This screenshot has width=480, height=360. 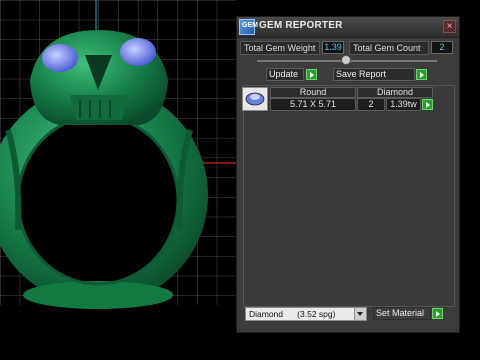 What do you see at coordinates (248, 27) in the screenshot?
I see `app-icon: GEM` at bounding box center [248, 27].